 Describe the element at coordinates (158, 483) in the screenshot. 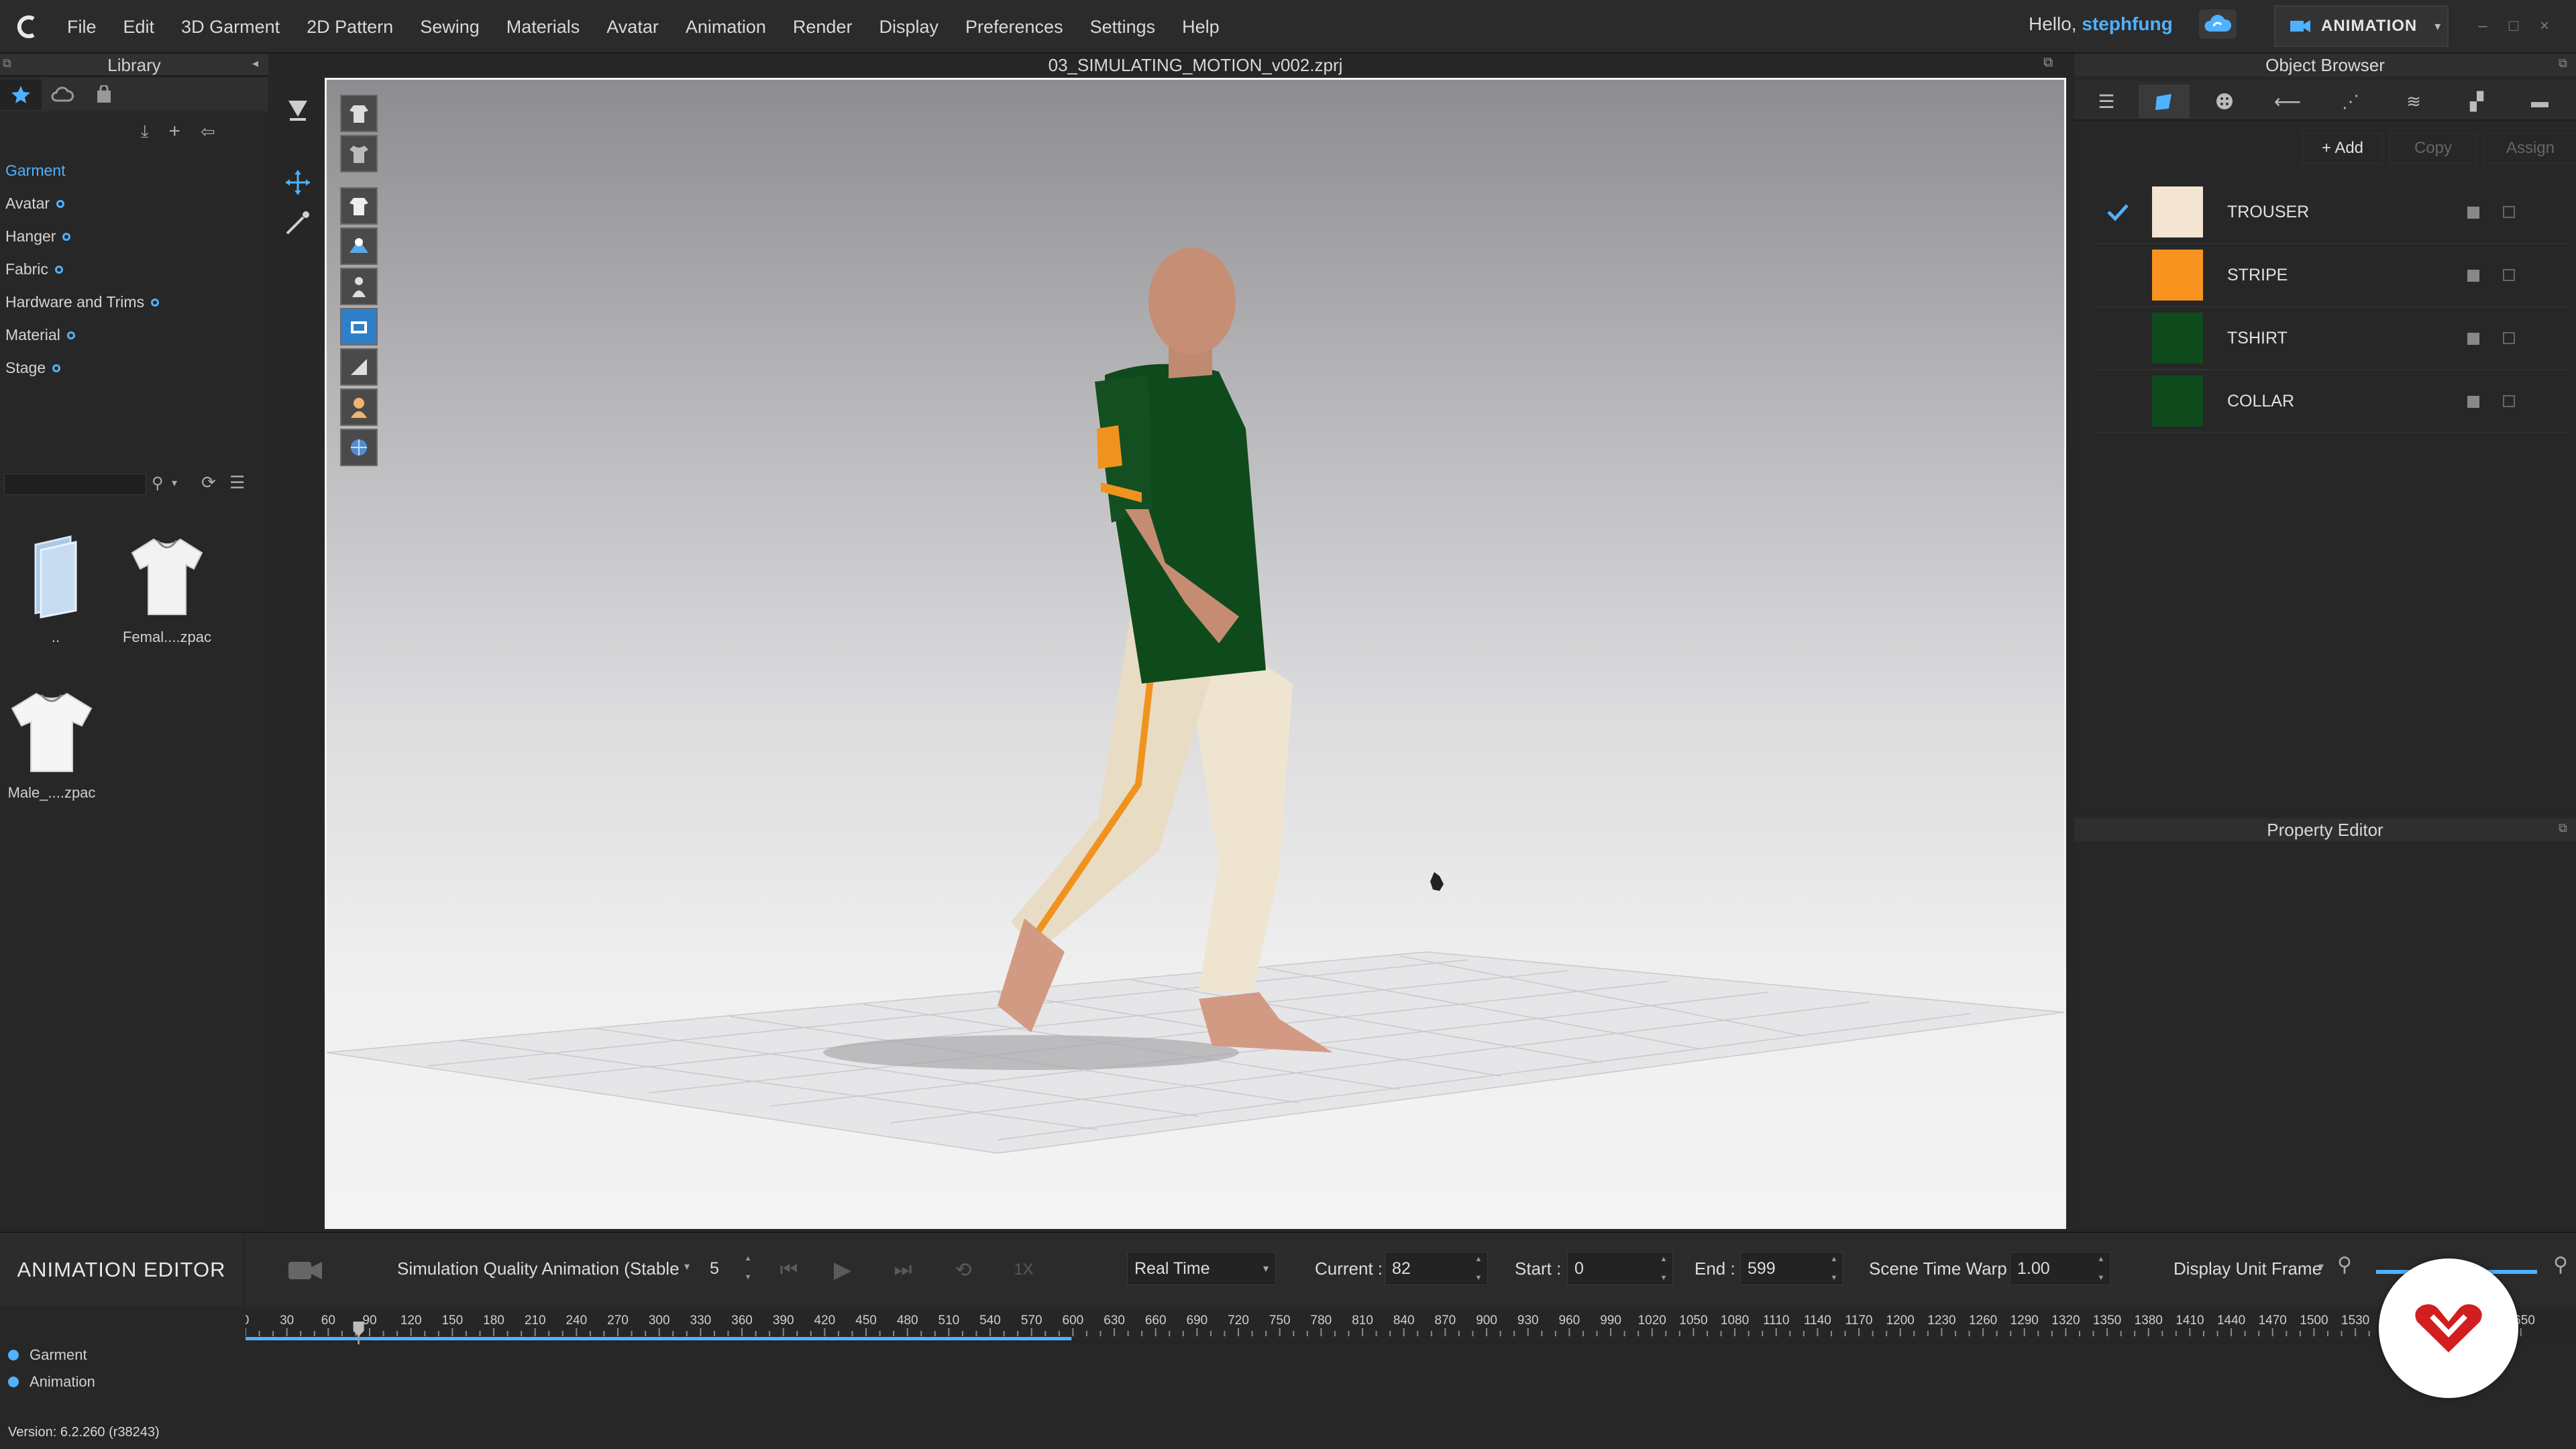

I see `search-icon: ⚲` at that location.